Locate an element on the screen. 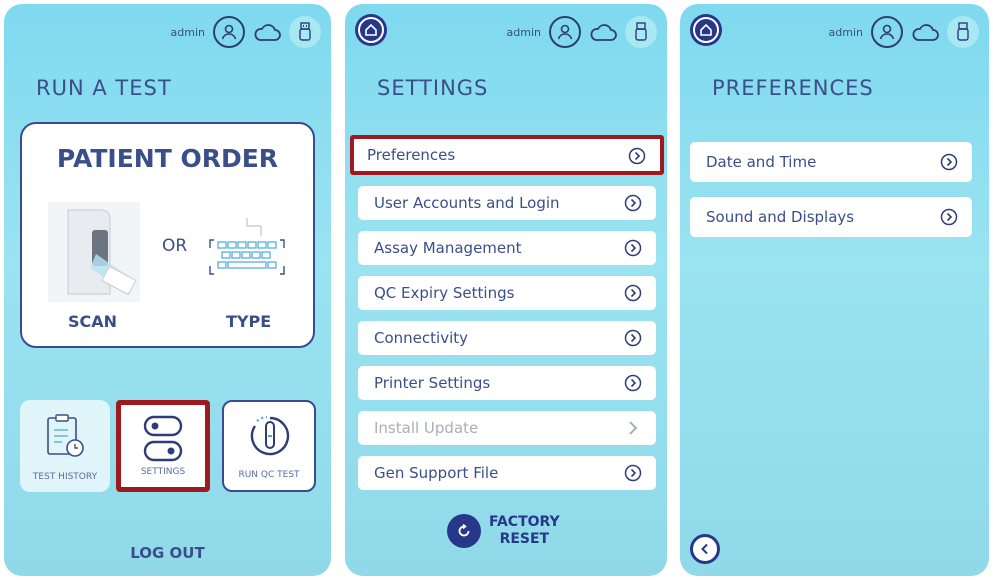 The image size is (993, 580). menu-item-connectivity: Connectivity is located at coordinates (507, 338).